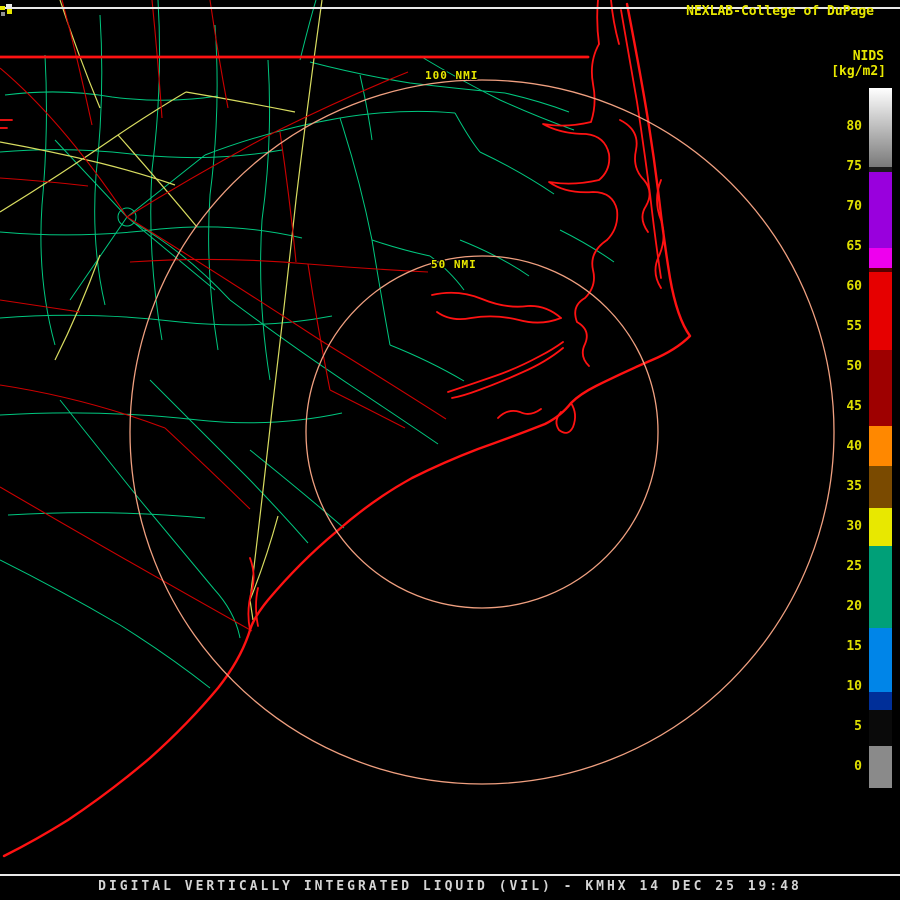 The image size is (900, 900). I want to click on colorbar-tick-label: 0, so click(858, 766).